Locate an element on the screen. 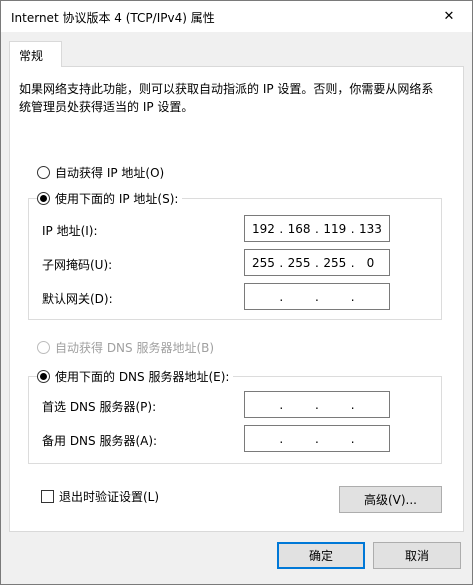 The width and height of the screenshot is (473, 585). close-button: ✕ is located at coordinates (449, 16).